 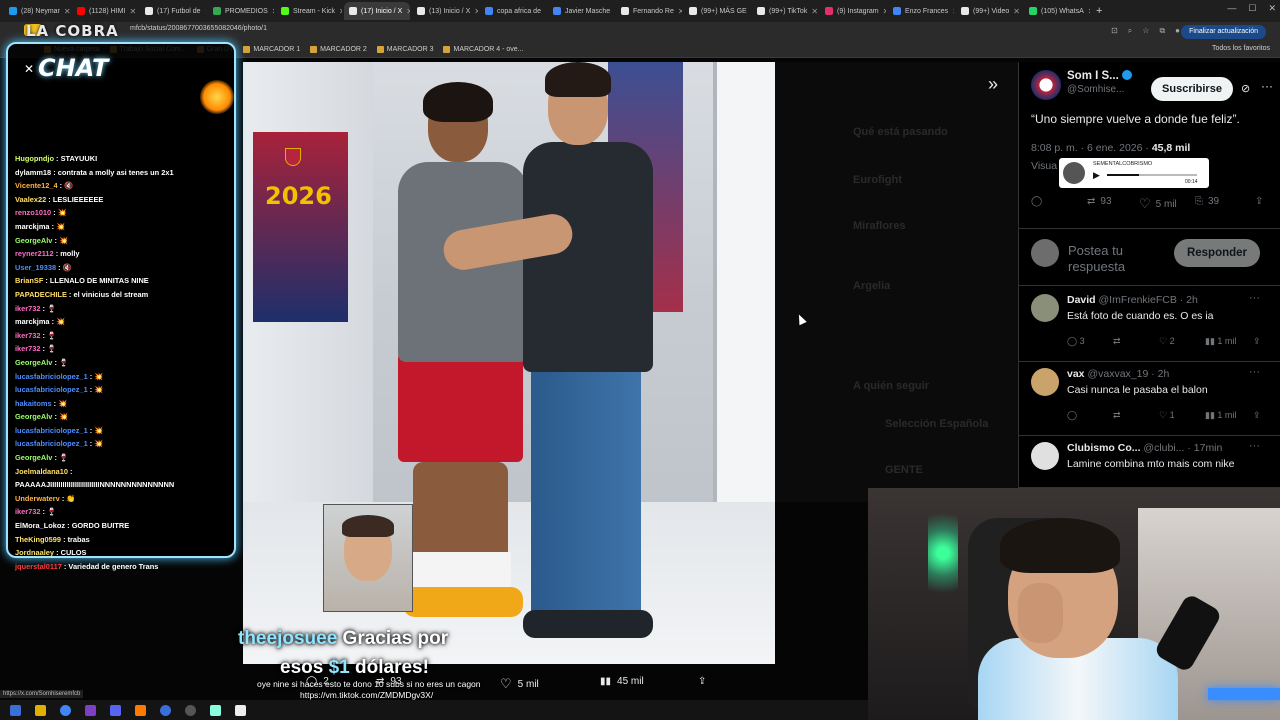 I want to click on chat-username: dylamm18, so click(x=33, y=172).